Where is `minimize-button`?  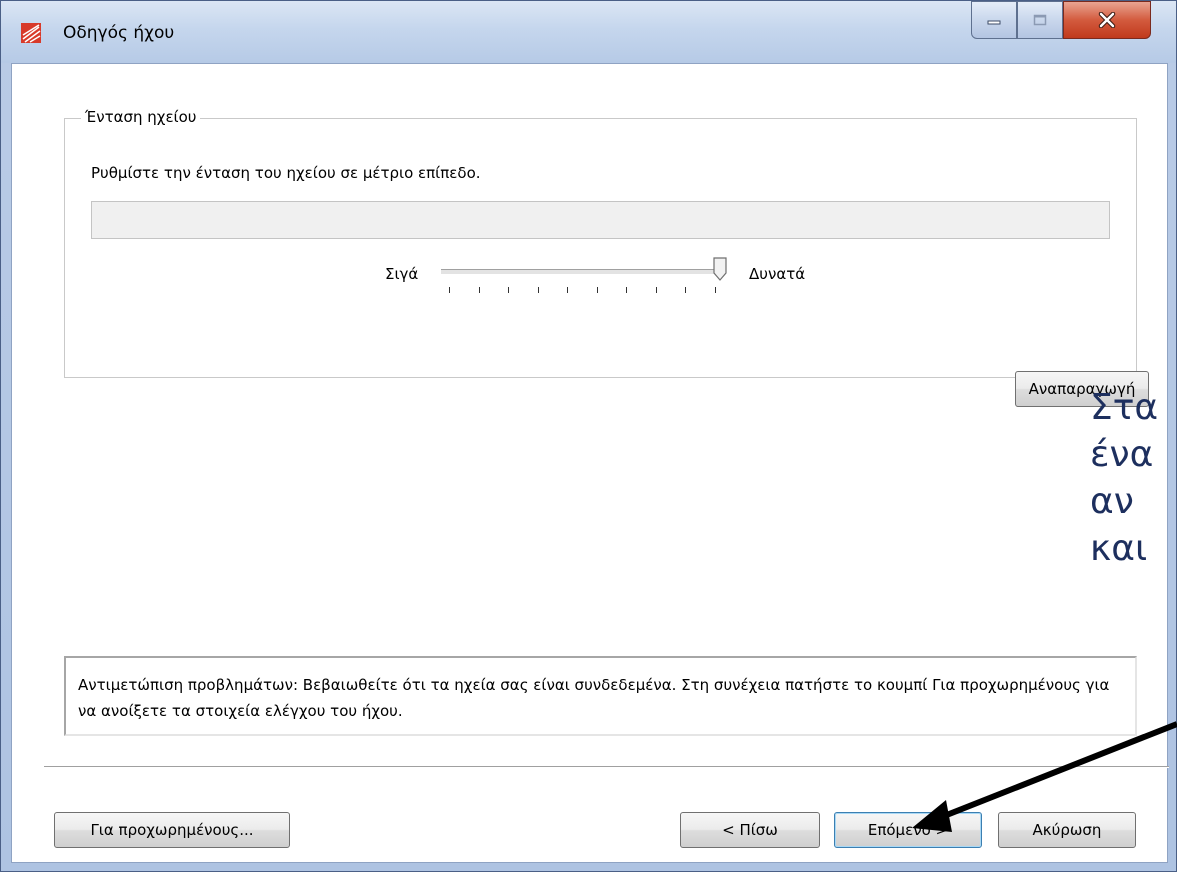
minimize-button is located at coordinates (994, 20).